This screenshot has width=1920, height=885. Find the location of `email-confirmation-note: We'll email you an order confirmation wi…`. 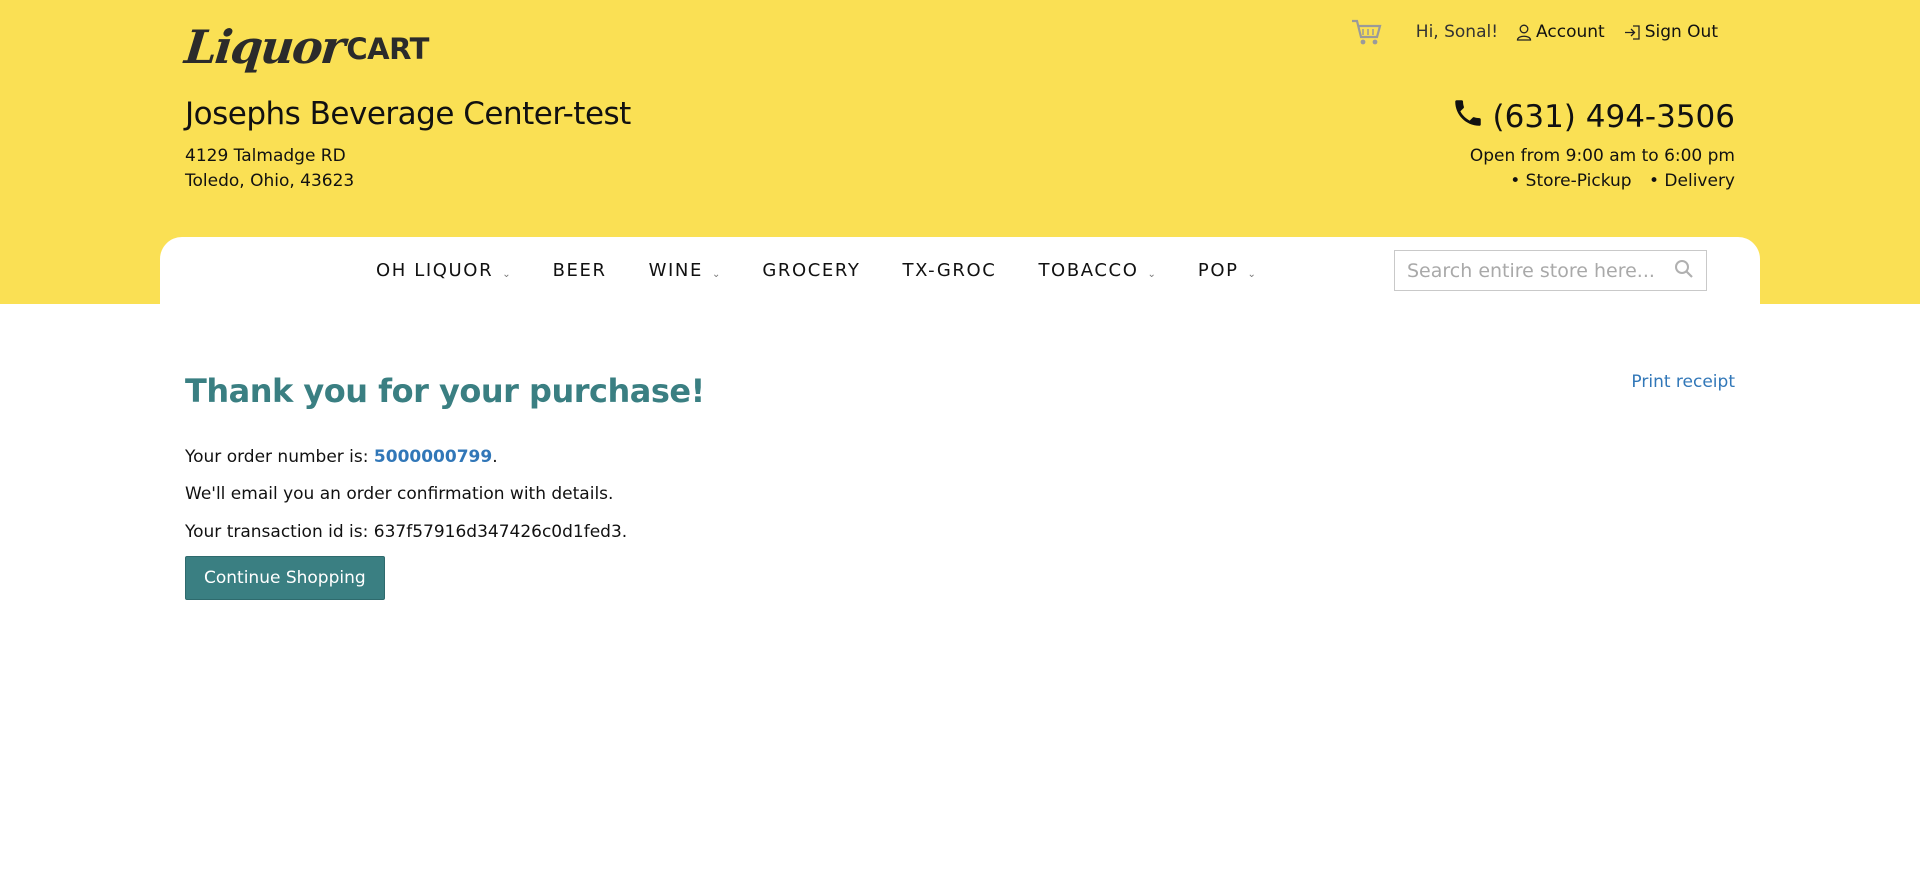

email-confirmation-note: We'll email you an order confirmation wi… is located at coordinates (399, 494).